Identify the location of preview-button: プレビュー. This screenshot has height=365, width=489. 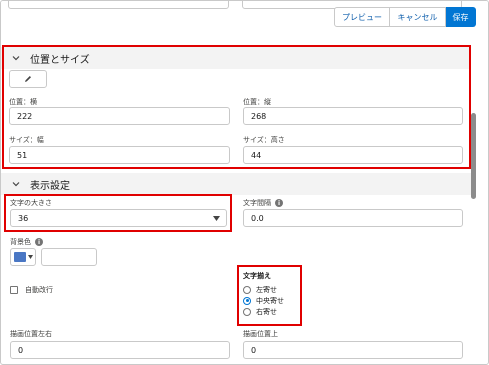
(362, 17).